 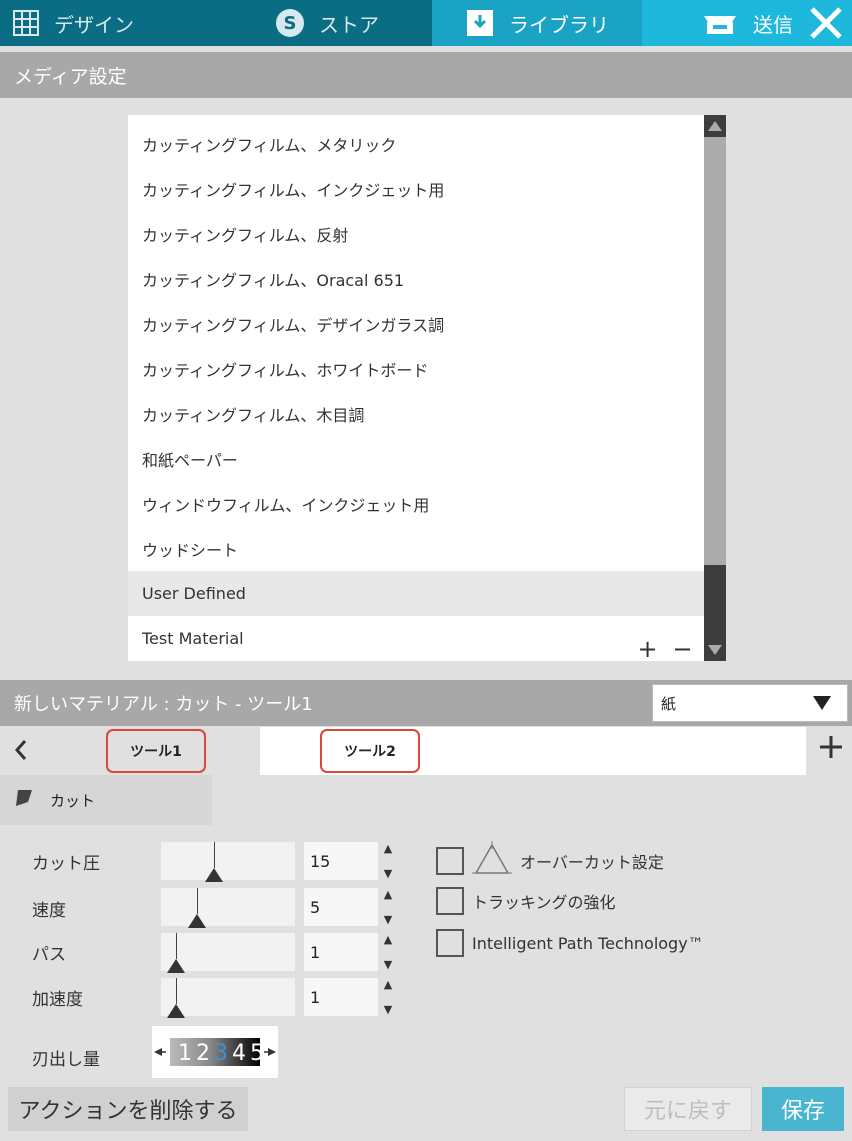 I want to click on store-s-icon: S, so click(x=290, y=23).